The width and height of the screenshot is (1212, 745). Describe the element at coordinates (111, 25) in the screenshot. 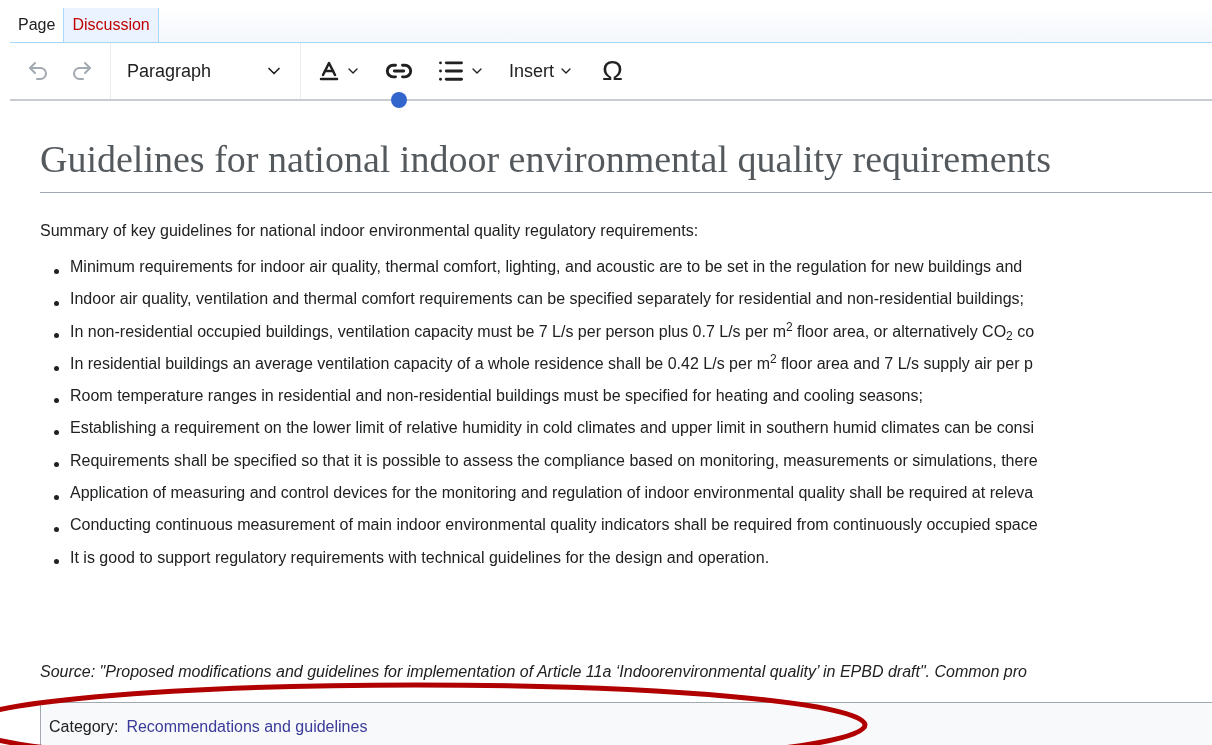

I see `page-tab: Discussion` at that location.